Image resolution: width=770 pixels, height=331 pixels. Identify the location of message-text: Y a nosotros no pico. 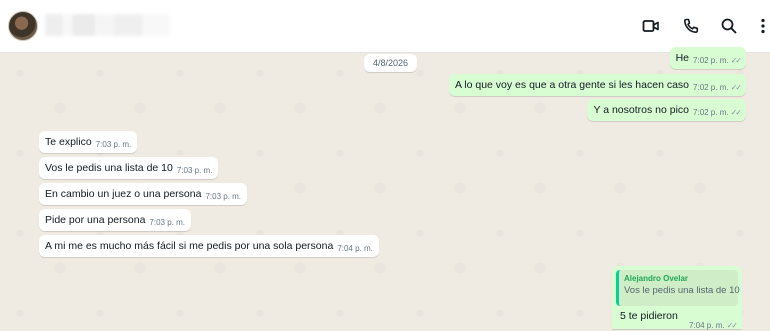
(641, 110).